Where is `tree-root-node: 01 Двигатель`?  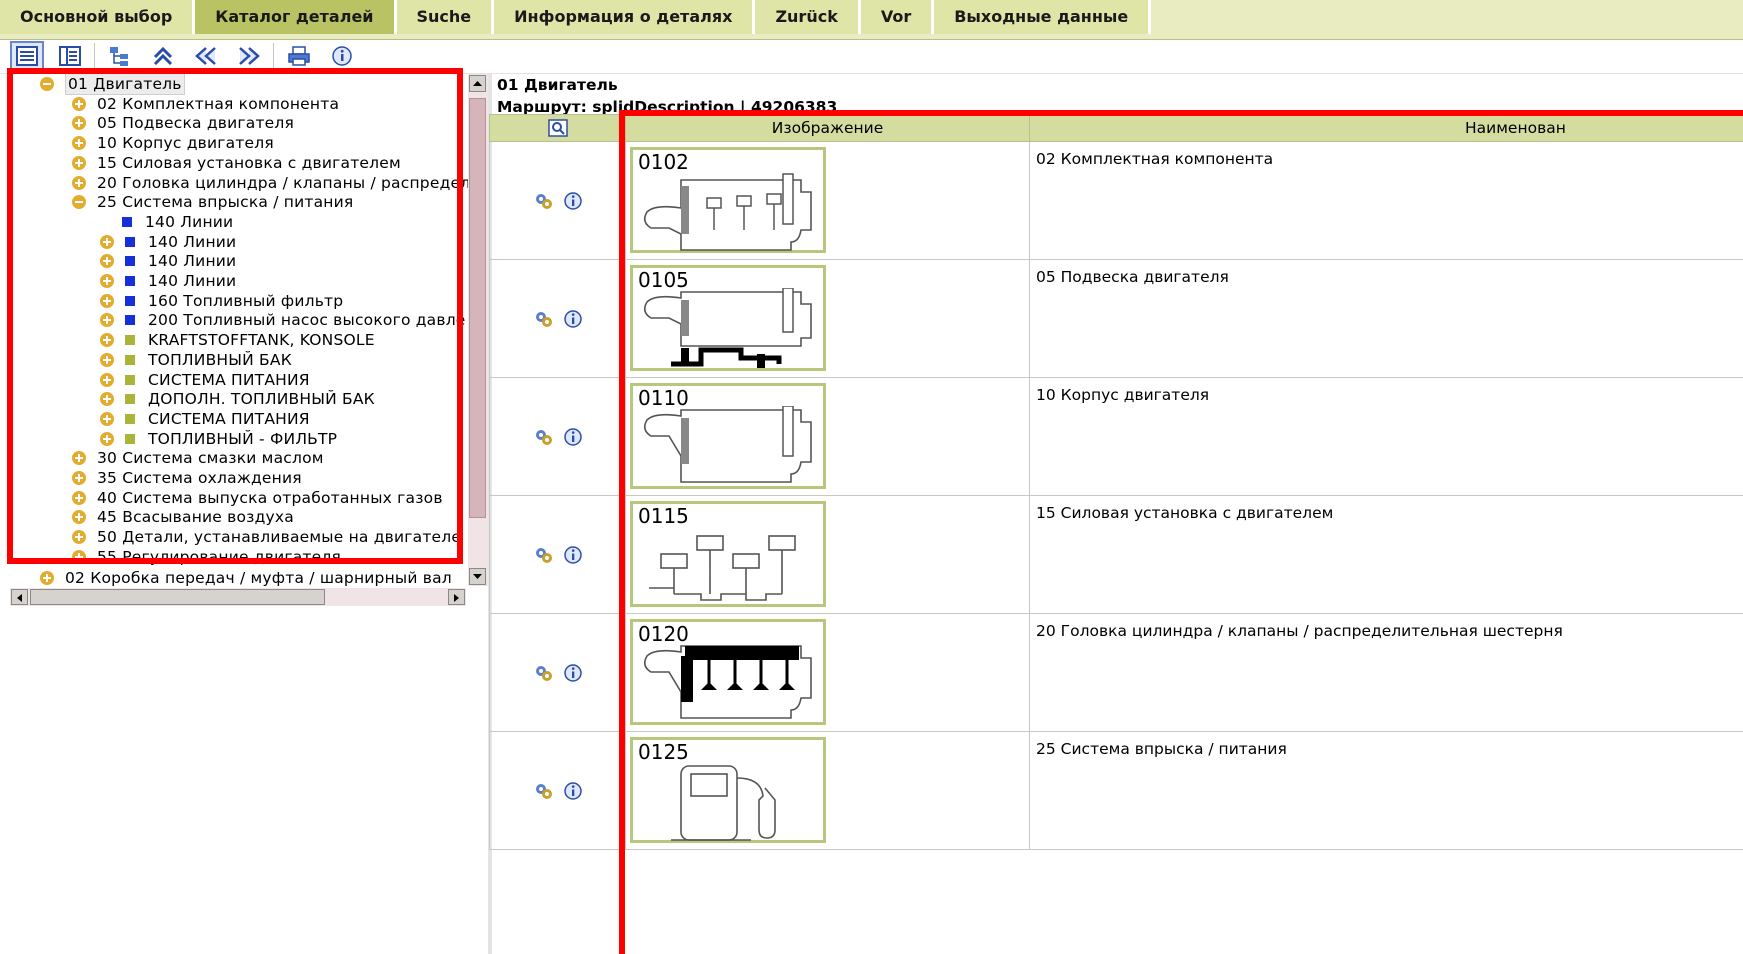 tree-root-node: 01 Двигатель is located at coordinates (112, 84).